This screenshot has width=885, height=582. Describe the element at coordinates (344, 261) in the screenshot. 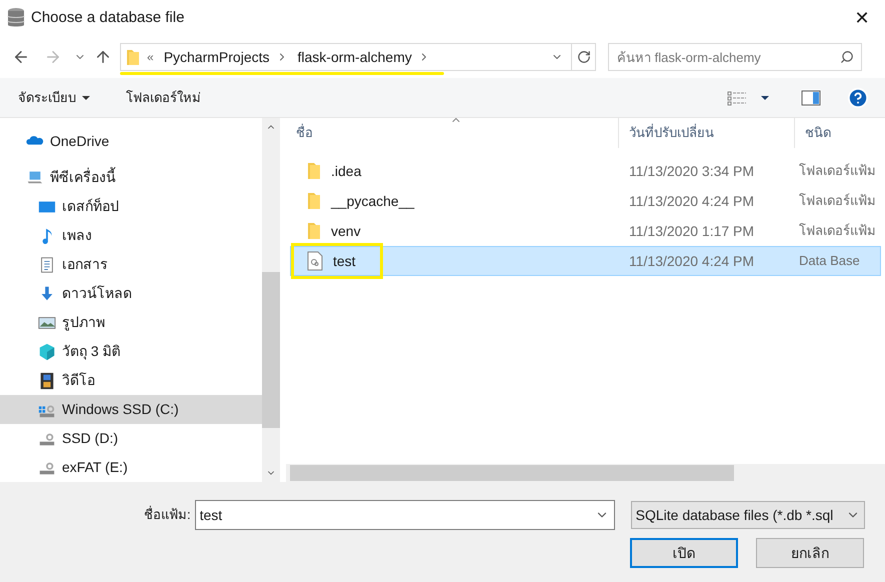

I see `file-name: test` at that location.